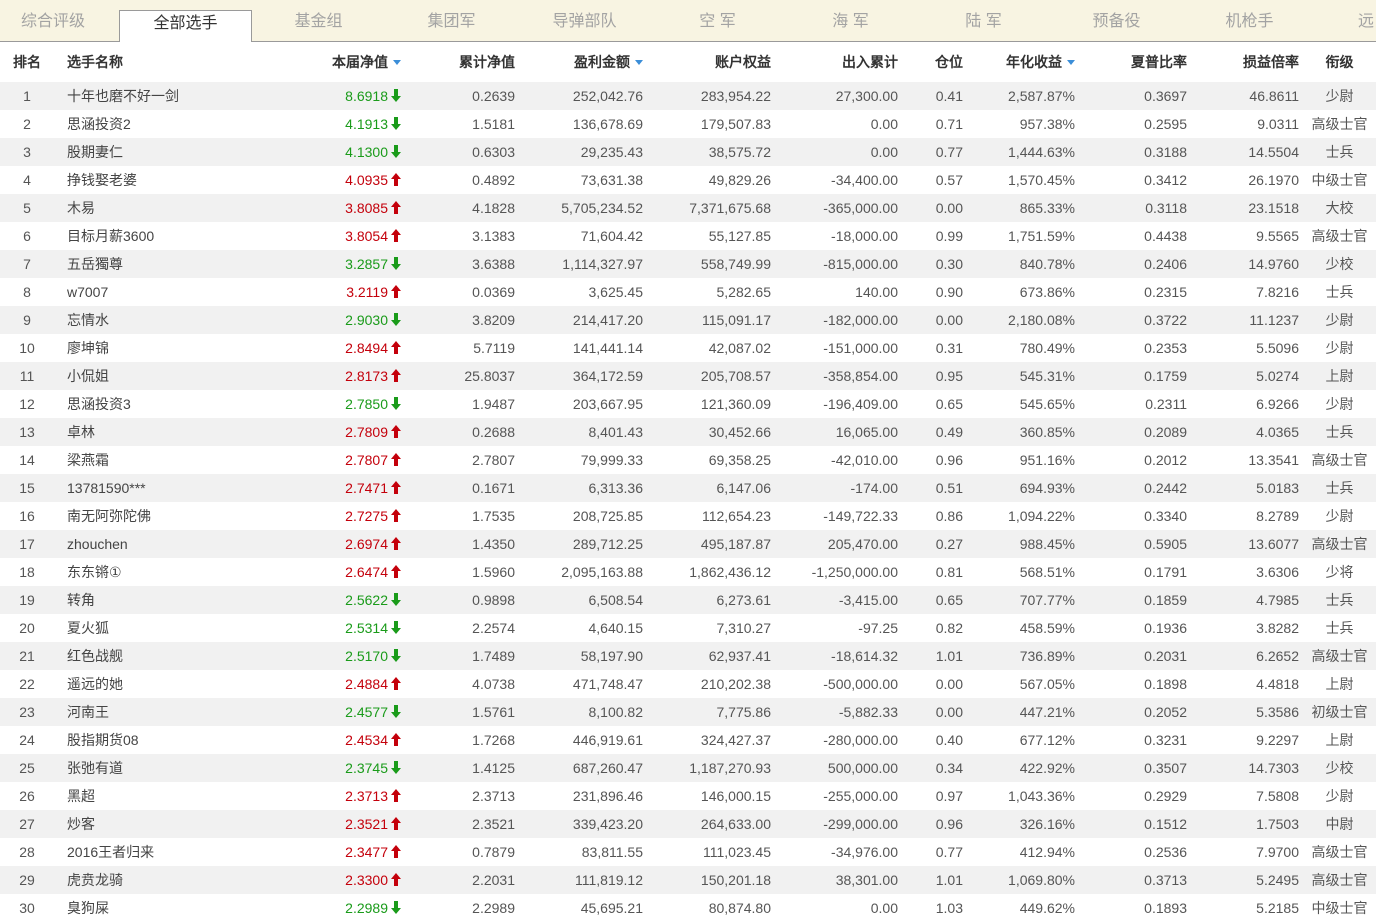 Image resolution: width=1376 pixels, height=924 pixels. What do you see at coordinates (95, 768) in the screenshot?
I see `player-name-link: 张弛有道` at bounding box center [95, 768].